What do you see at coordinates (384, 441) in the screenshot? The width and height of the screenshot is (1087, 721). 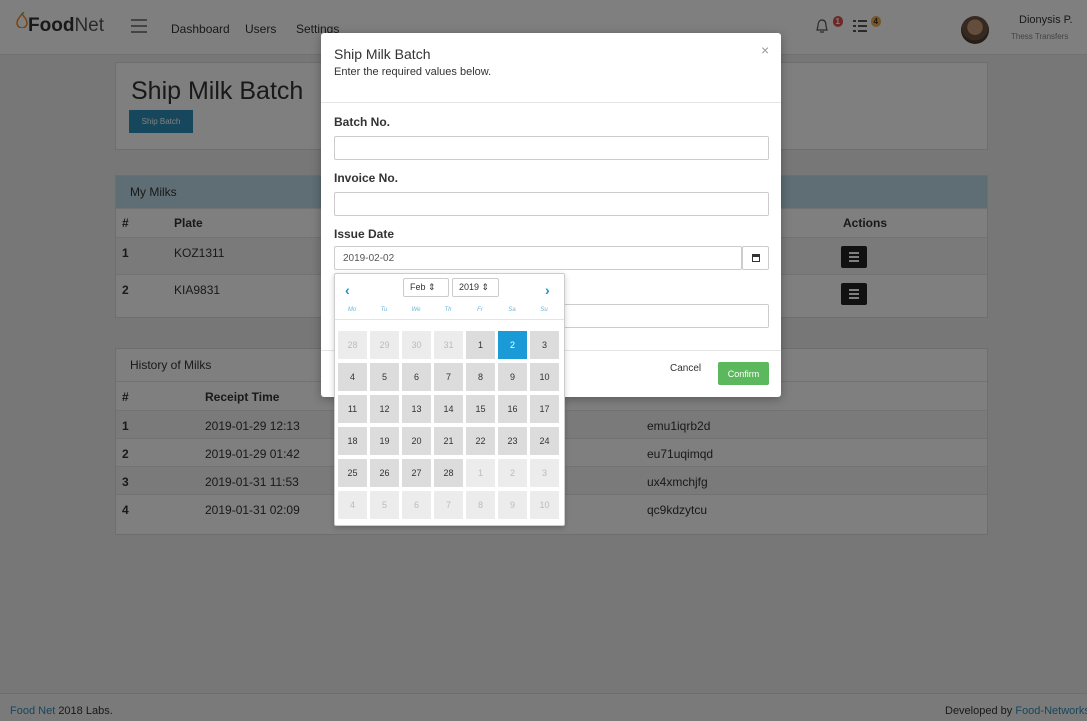 I see `calendar-day: 19` at bounding box center [384, 441].